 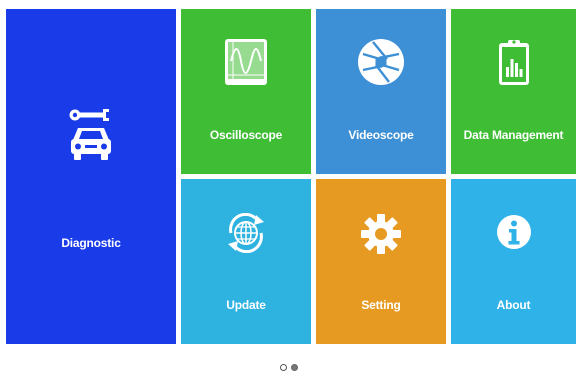 What do you see at coordinates (246, 91) in the screenshot?
I see `oscilloscope-tile: Oscilloscope` at bounding box center [246, 91].